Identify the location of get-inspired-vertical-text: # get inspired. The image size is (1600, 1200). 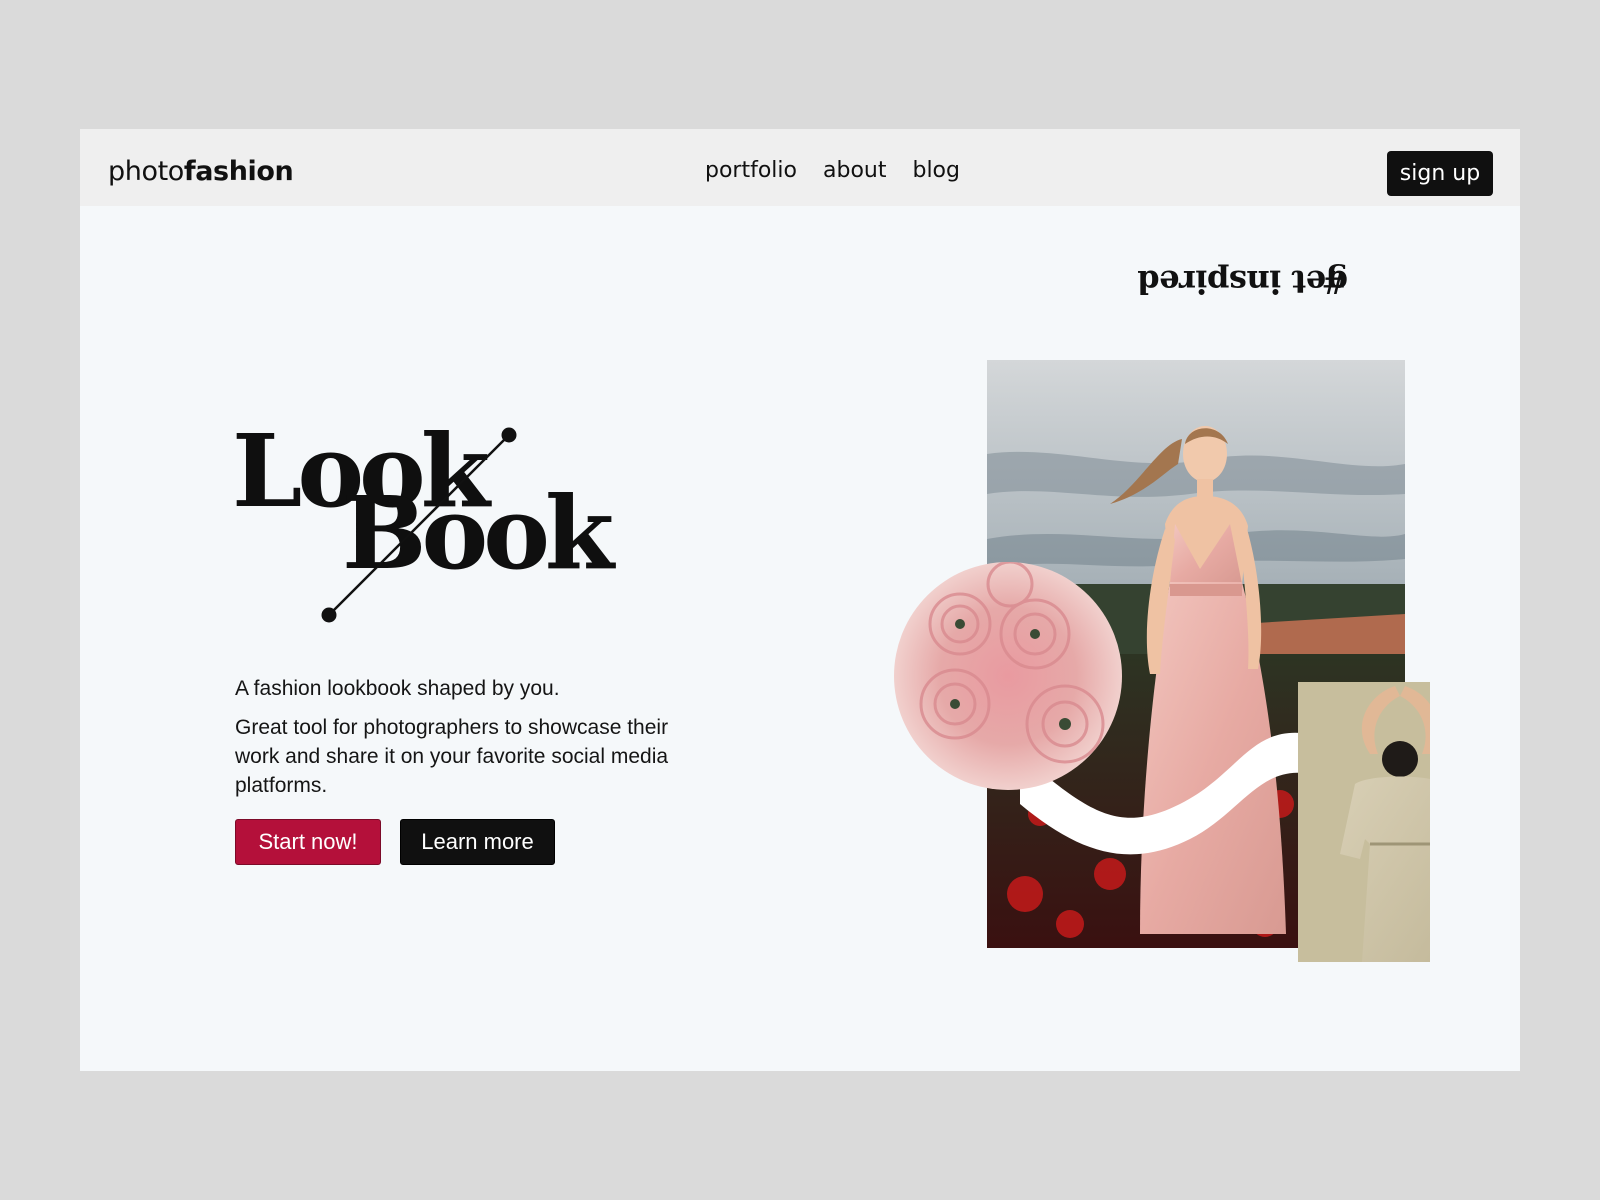
(1245, 420).